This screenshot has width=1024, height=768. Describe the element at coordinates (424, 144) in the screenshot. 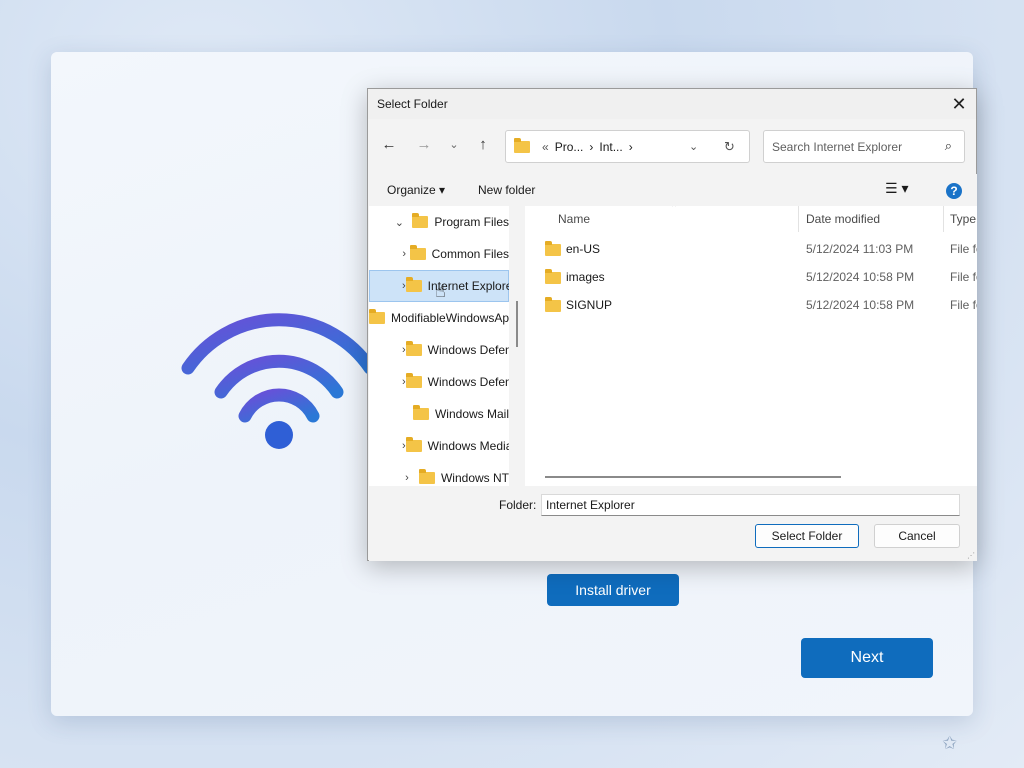

I see `forward-arrow-icon: →` at that location.